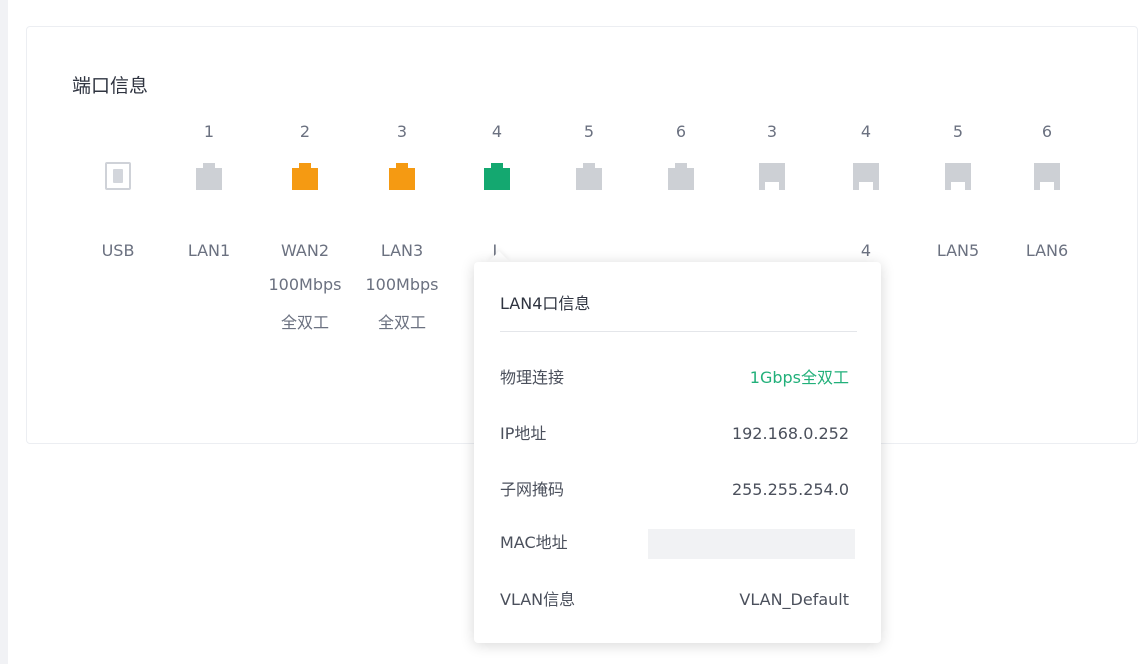 This screenshot has height=664, width=1141. What do you see at coordinates (305, 131) in the screenshot?
I see `port-number: 2` at bounding box center [305, 131].